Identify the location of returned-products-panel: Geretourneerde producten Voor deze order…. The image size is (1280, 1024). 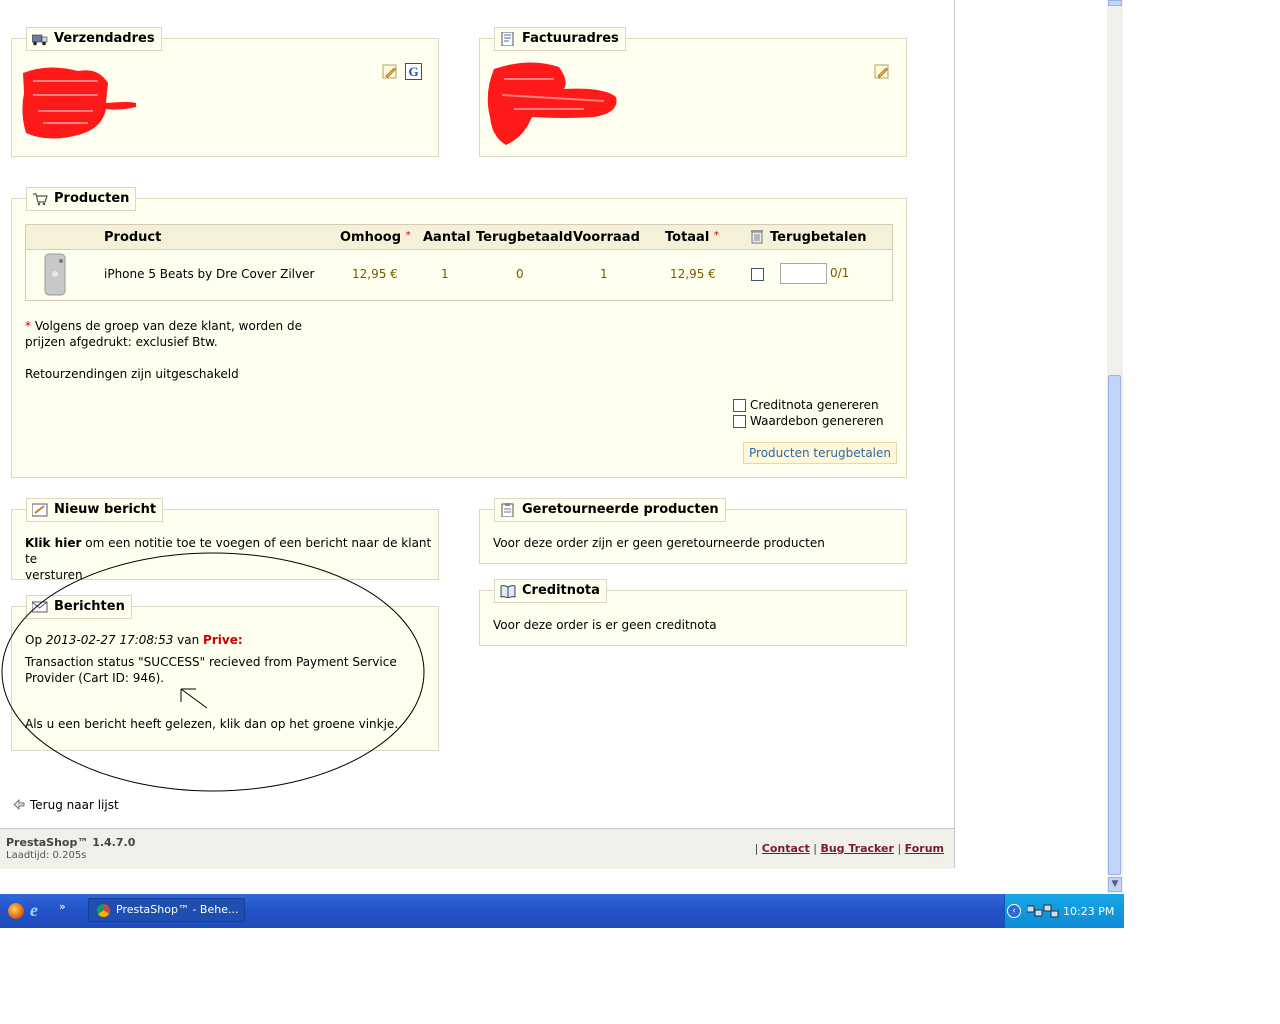
(693, 531).